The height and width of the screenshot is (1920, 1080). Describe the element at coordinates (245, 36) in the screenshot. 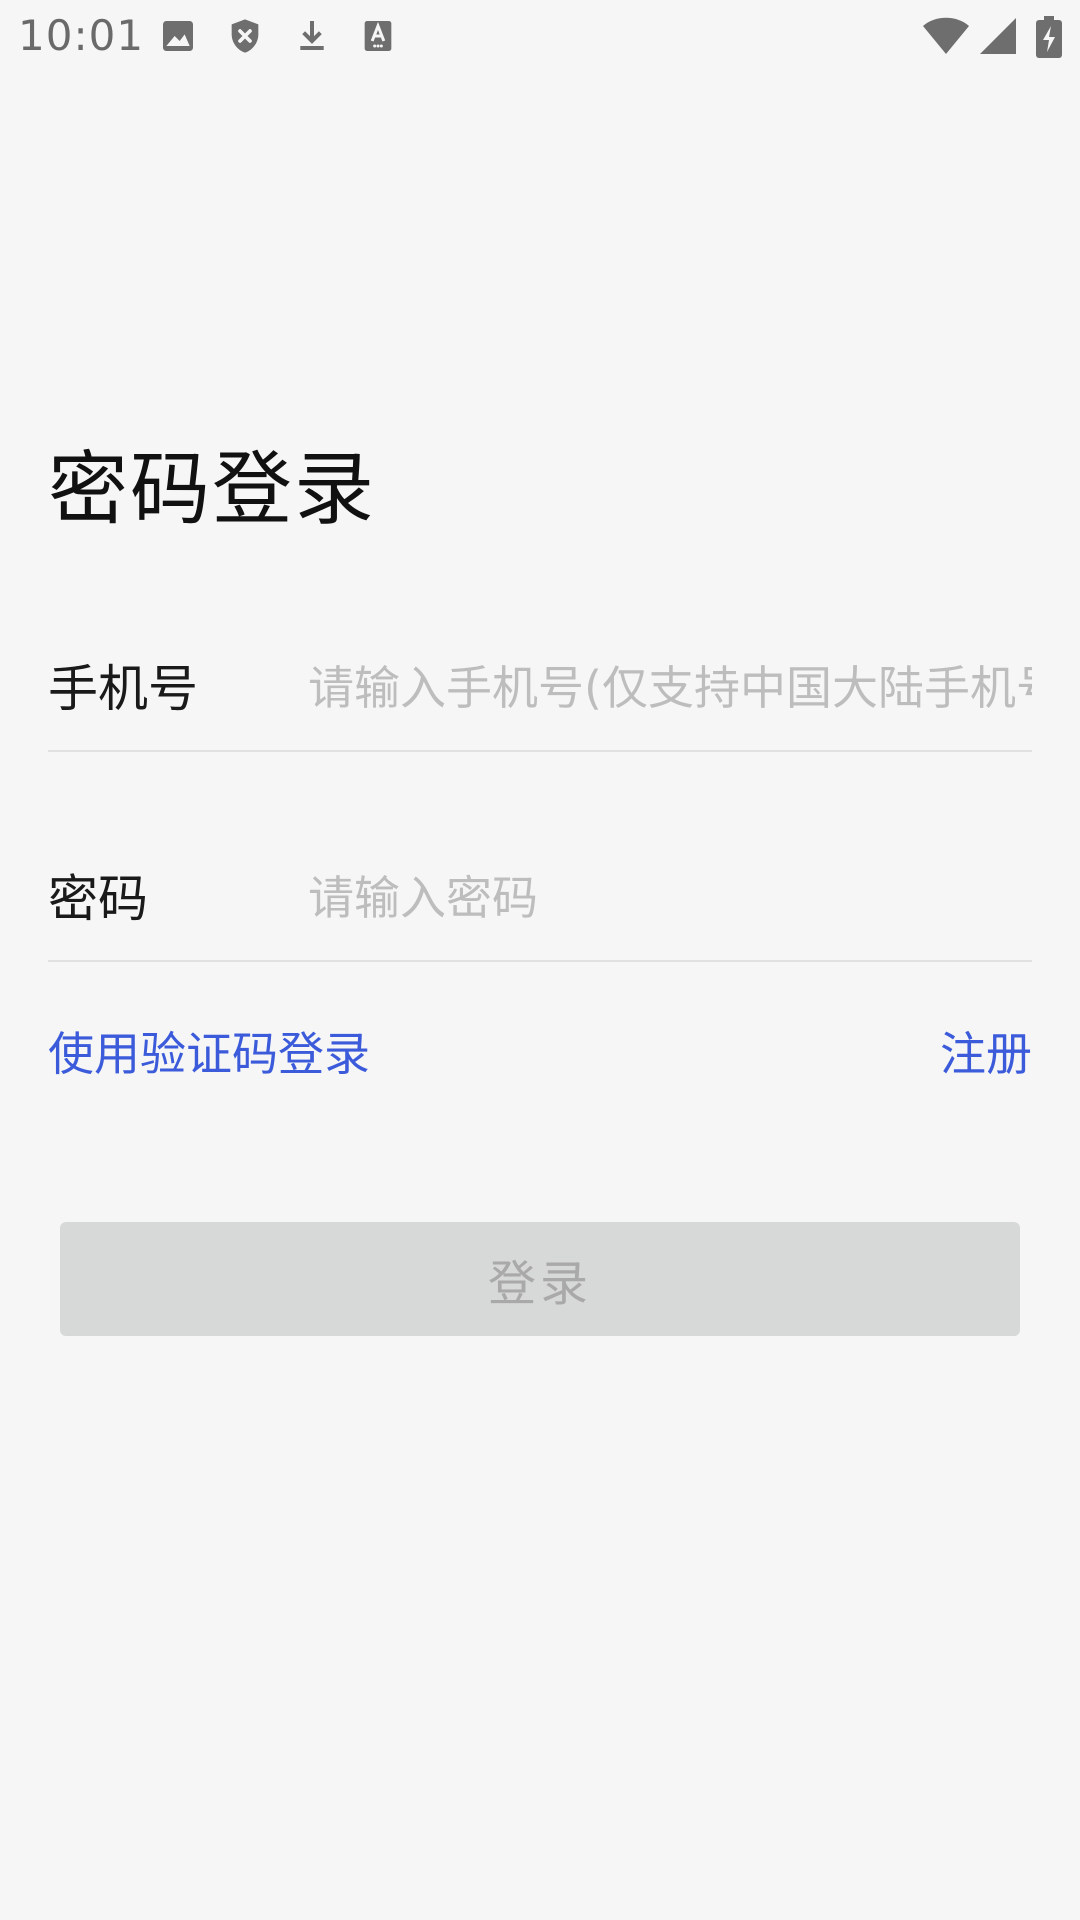

I see `shield-x-icon` at that location.